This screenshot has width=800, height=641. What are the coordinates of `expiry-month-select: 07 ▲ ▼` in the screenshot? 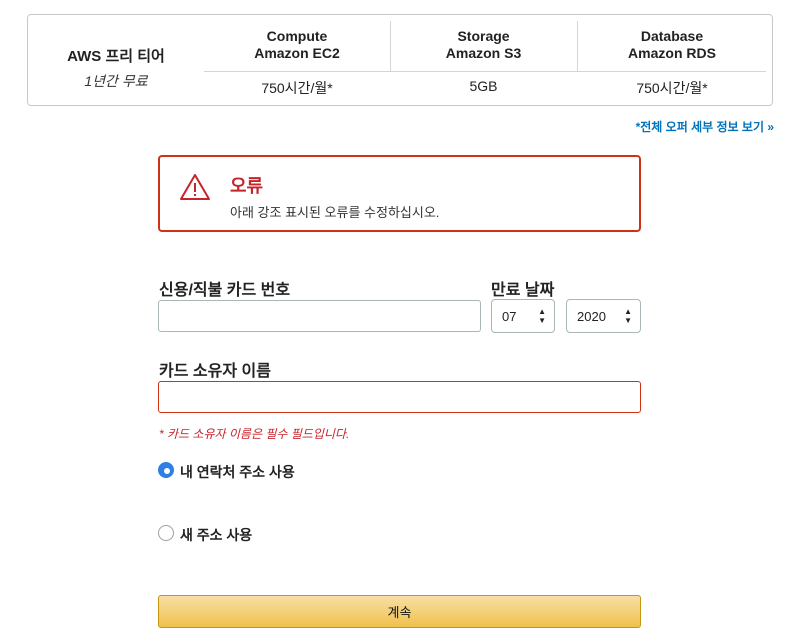 It's located at (523, 316).